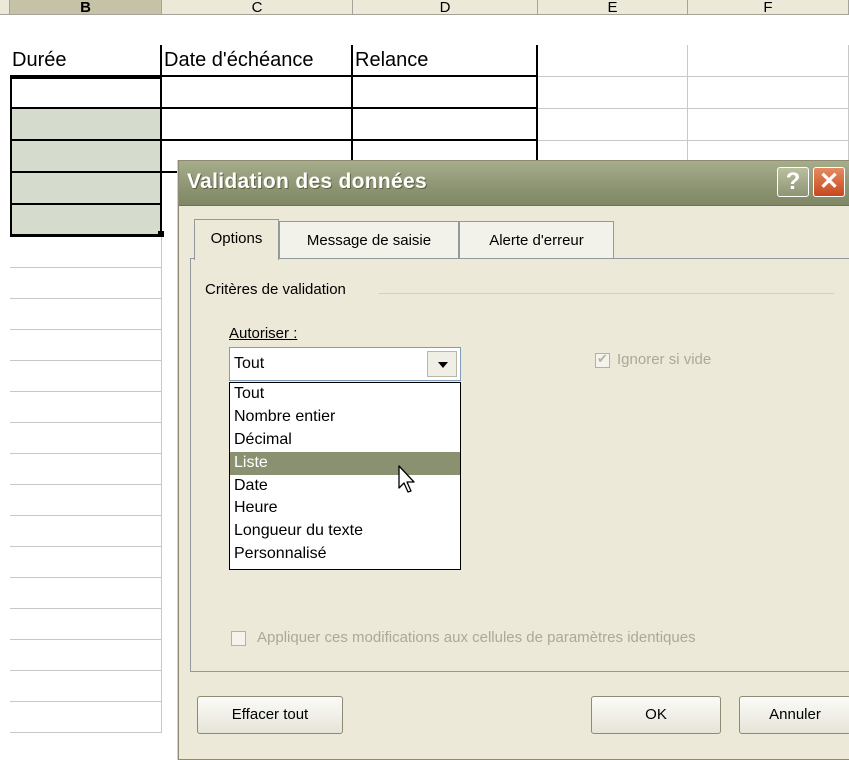 Image resolution: width=849 pixels, height=760 pixels. I want to click on ok-button: OK, so click(656, 715).